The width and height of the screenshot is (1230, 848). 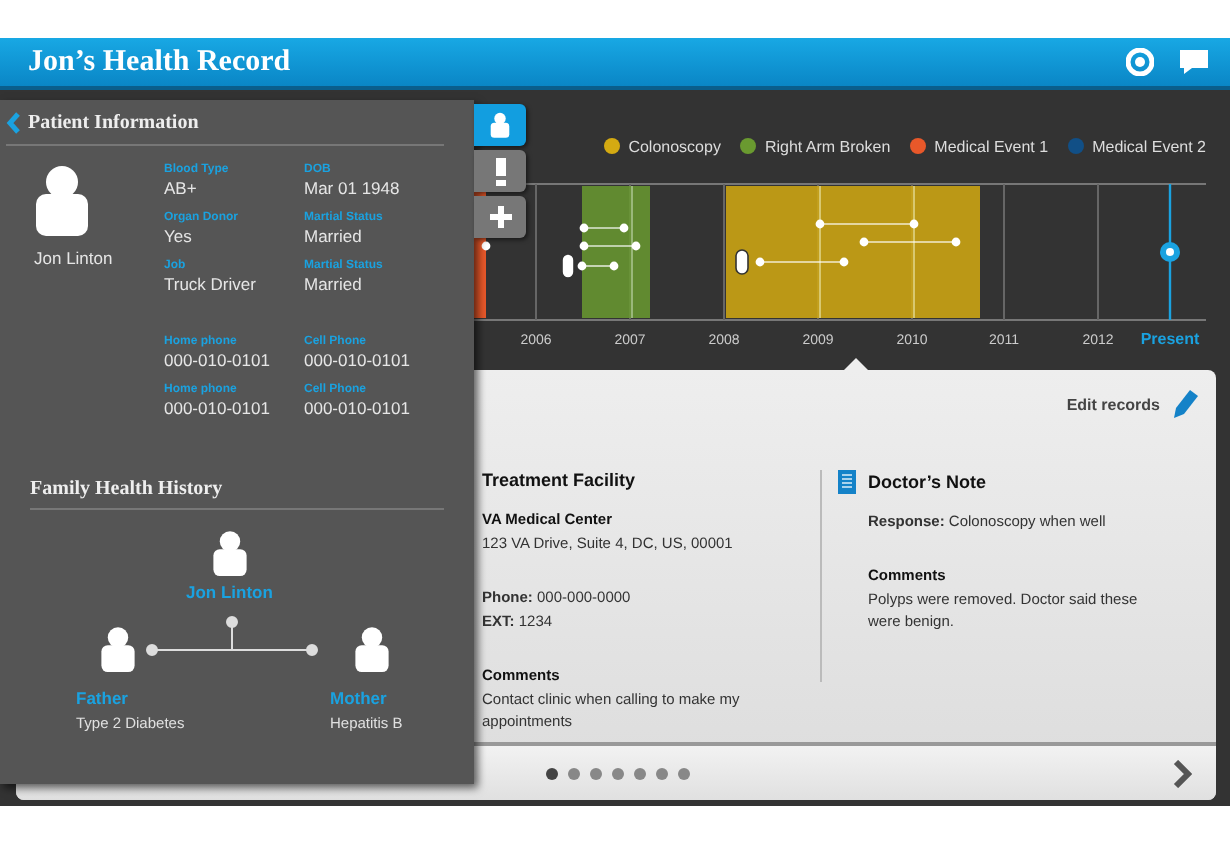 What do you see at coordinates (856, 364) in the screenshot?
I see `pointer-notch` at bounding box center [856, 364].